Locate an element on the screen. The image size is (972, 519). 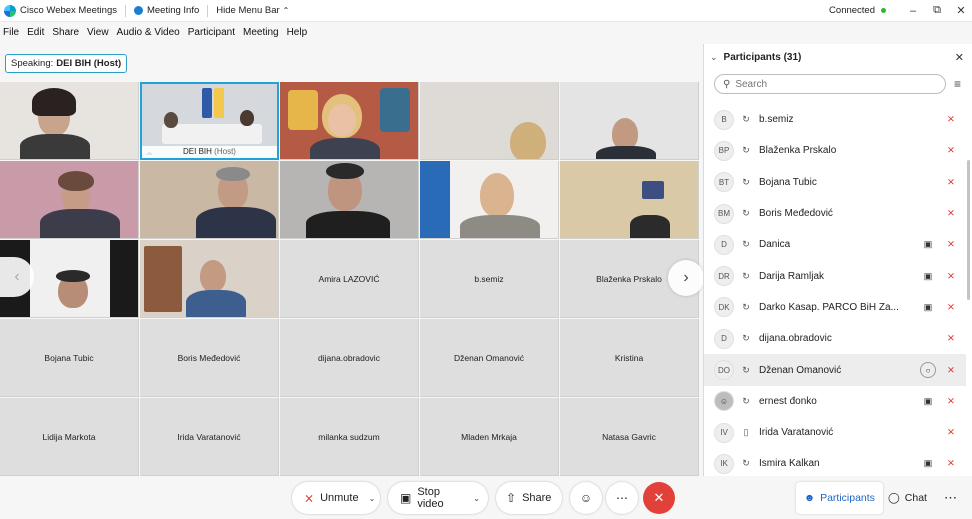
collapse-chevron-icon: ⌄ is located at coordinates (714, 57).